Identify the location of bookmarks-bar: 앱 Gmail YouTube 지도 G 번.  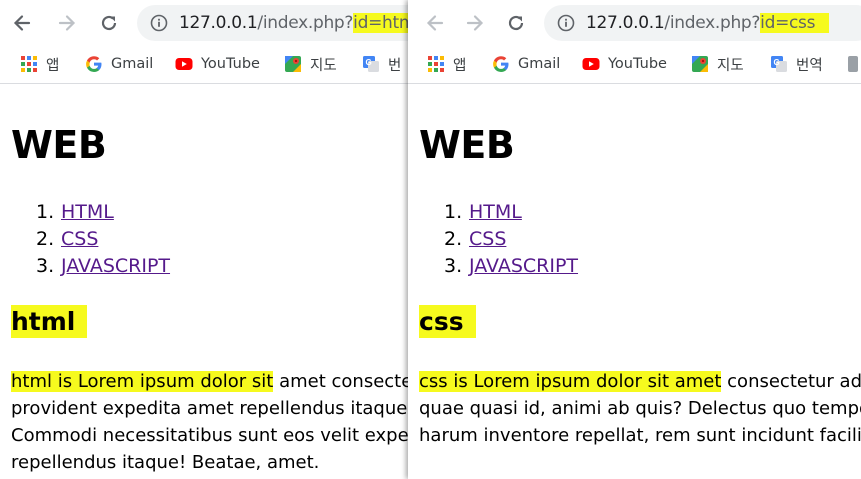
(204, 65).